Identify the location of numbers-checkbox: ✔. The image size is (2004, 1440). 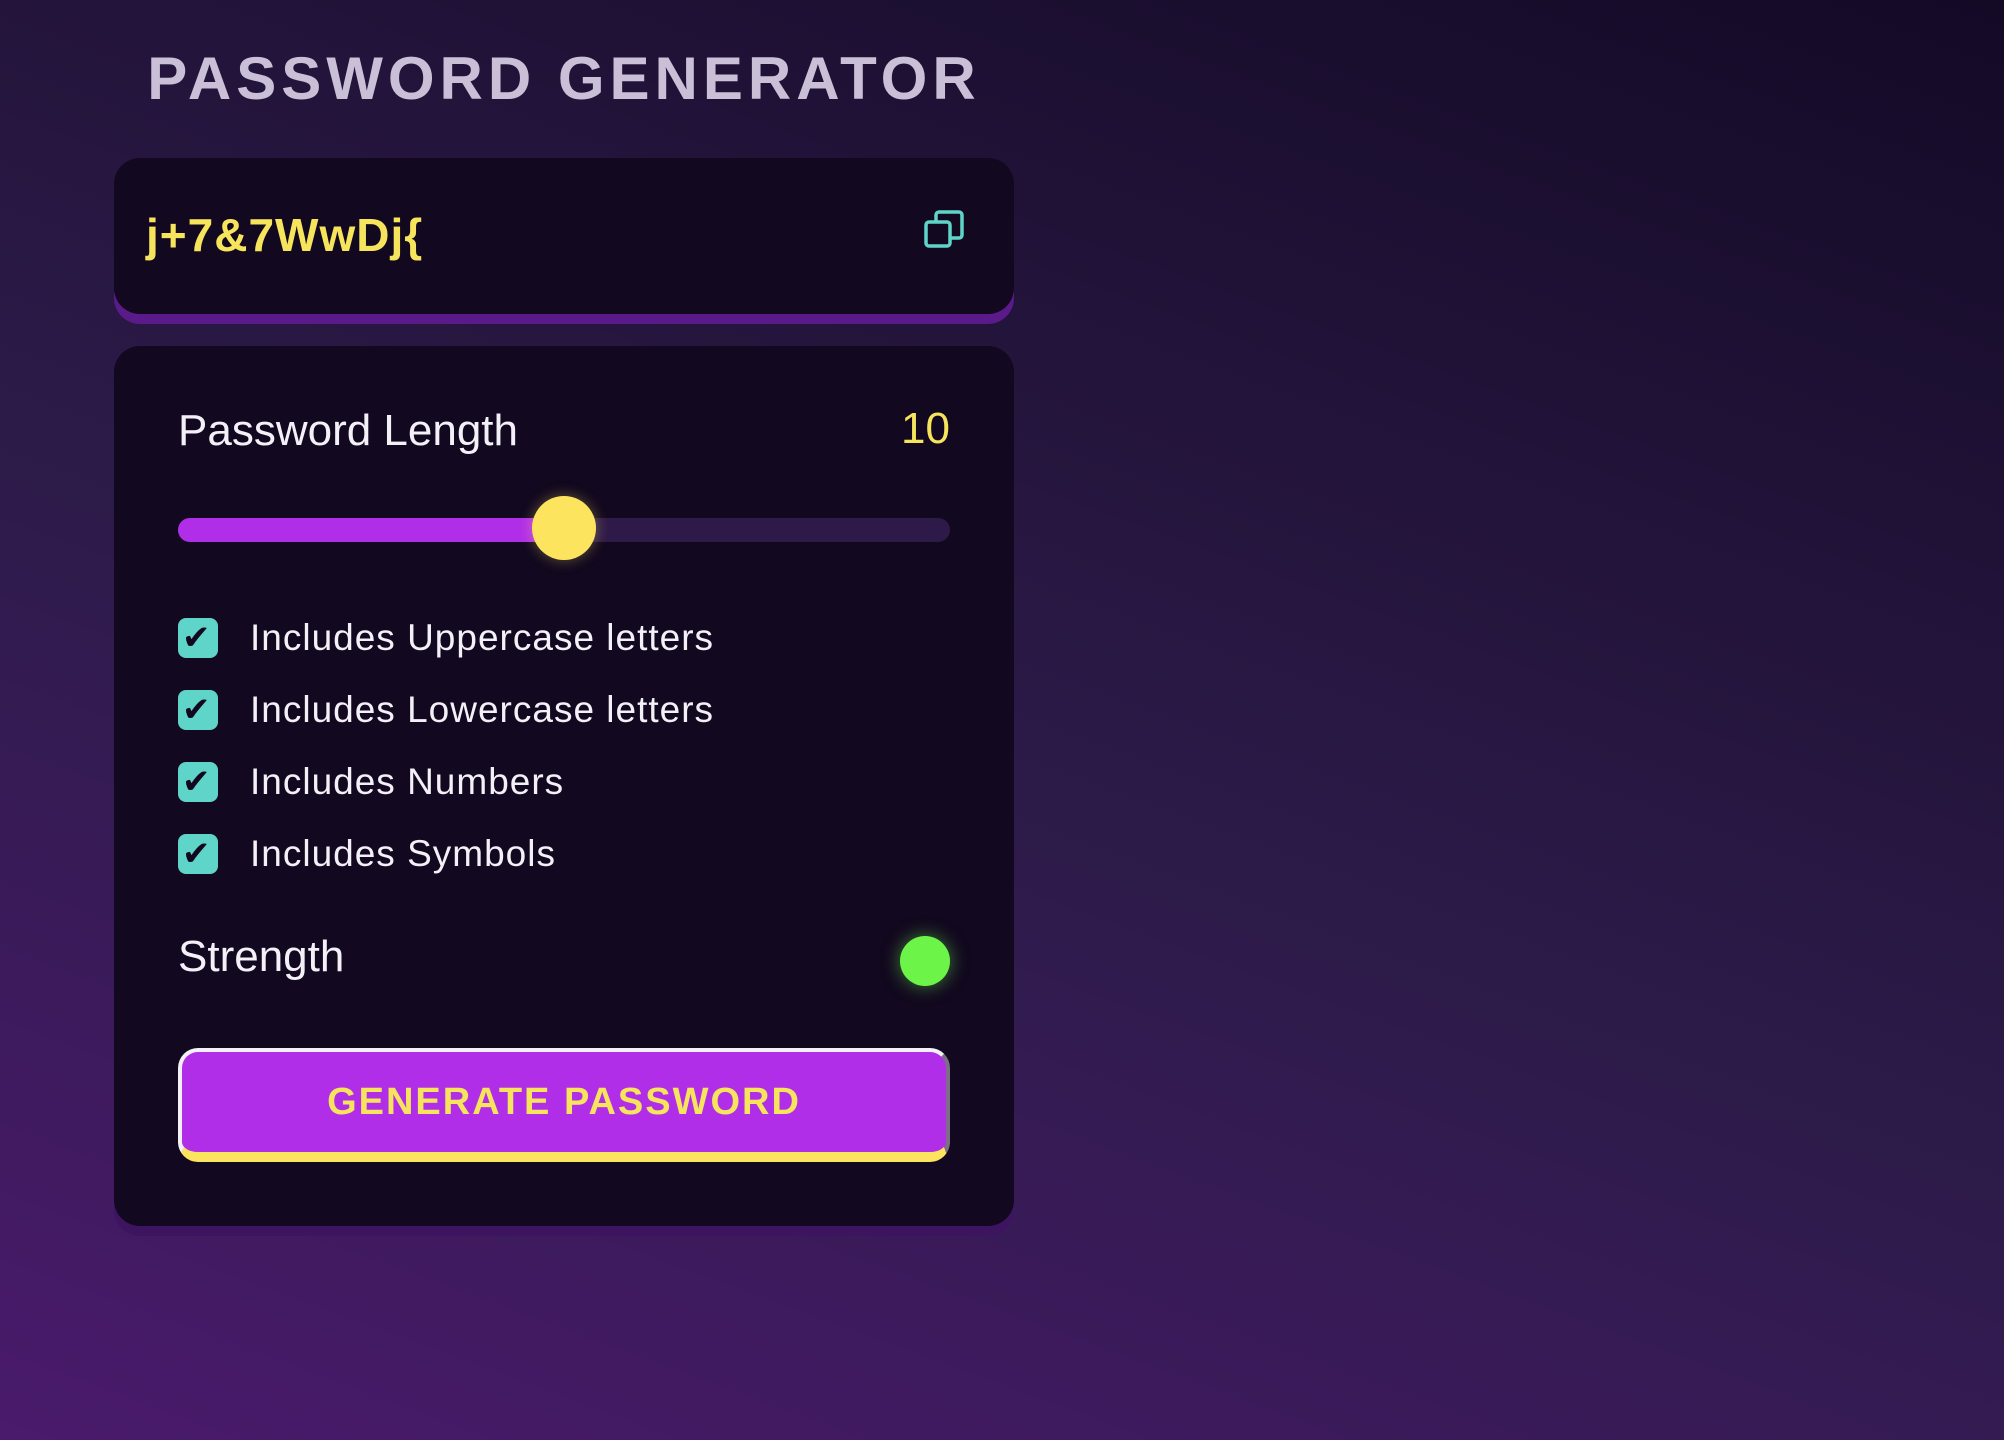
(198, 782).